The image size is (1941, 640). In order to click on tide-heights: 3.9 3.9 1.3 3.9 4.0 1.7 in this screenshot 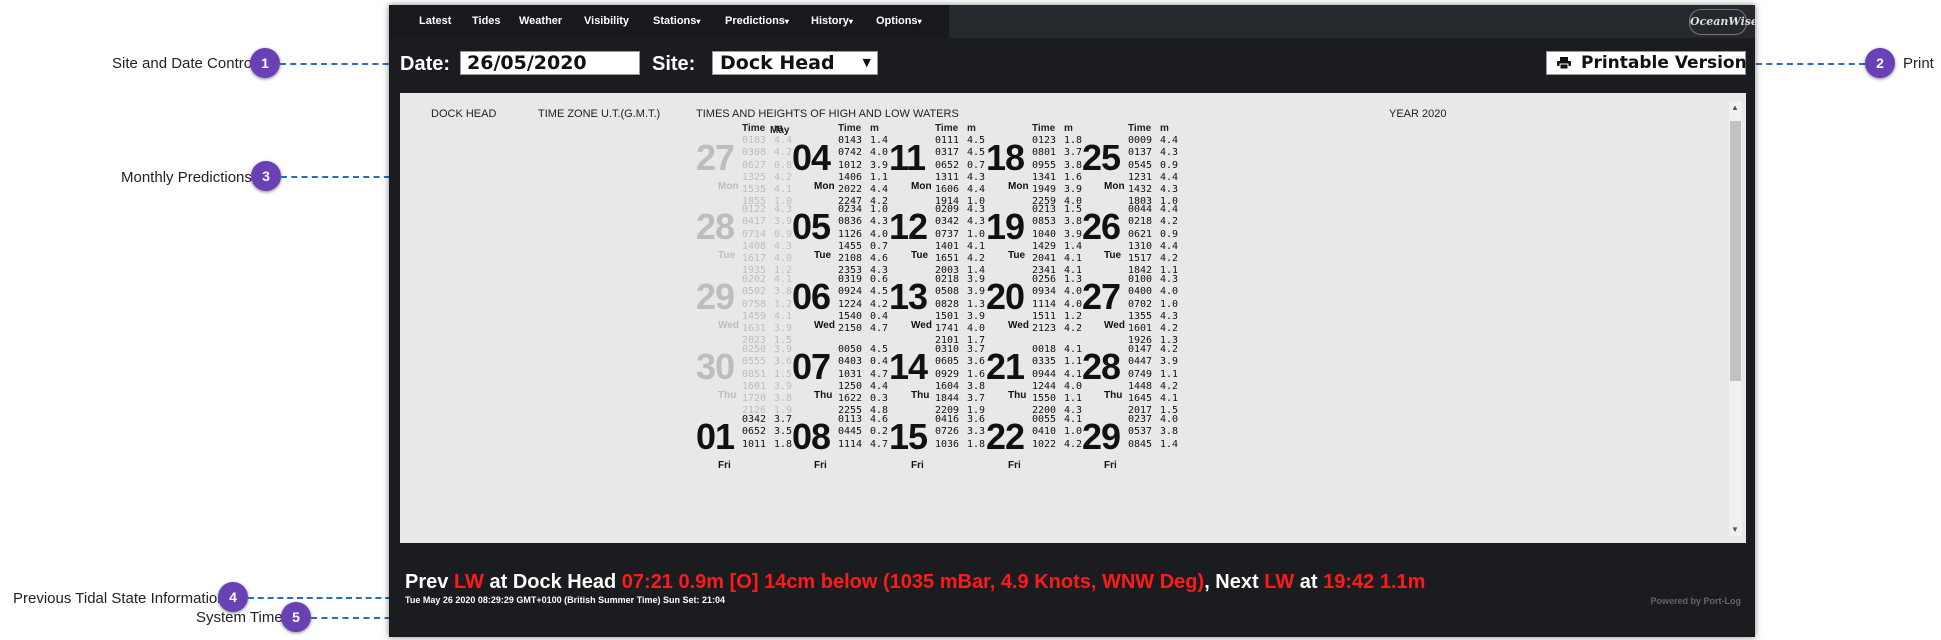, I will do `click(976, 311)`.